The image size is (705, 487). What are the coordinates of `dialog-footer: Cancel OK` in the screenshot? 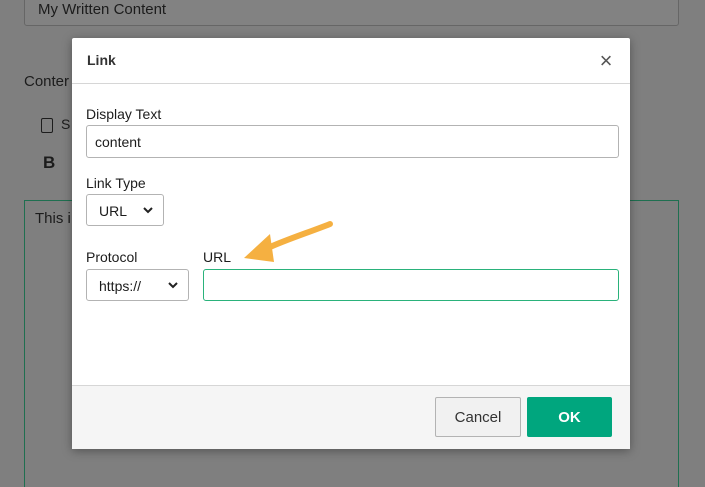 It's located at (351, 417).